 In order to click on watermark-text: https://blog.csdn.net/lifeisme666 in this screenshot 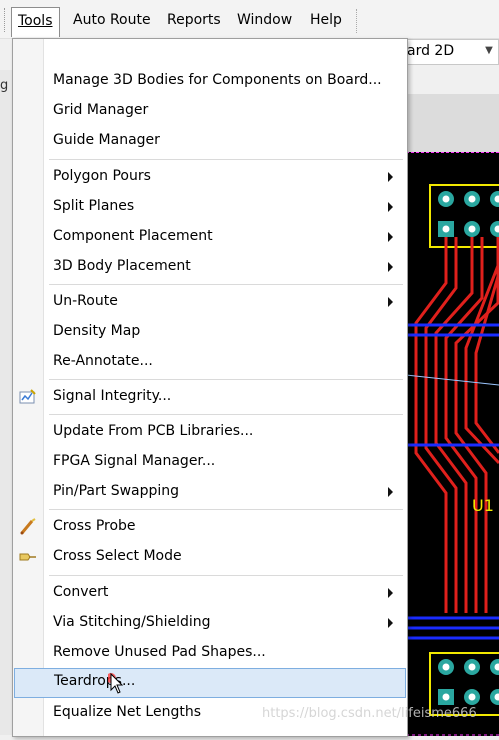, I will do `click(369, 713)`.